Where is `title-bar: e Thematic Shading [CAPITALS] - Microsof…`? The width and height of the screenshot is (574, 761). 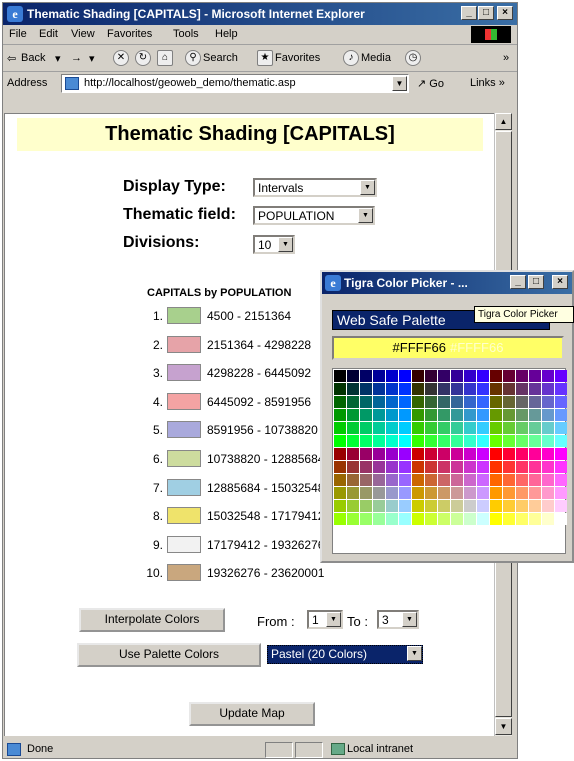
title-bar: e Thematic Shading [CAPITALS] - Microsof… is located at coordinates (260, 14).